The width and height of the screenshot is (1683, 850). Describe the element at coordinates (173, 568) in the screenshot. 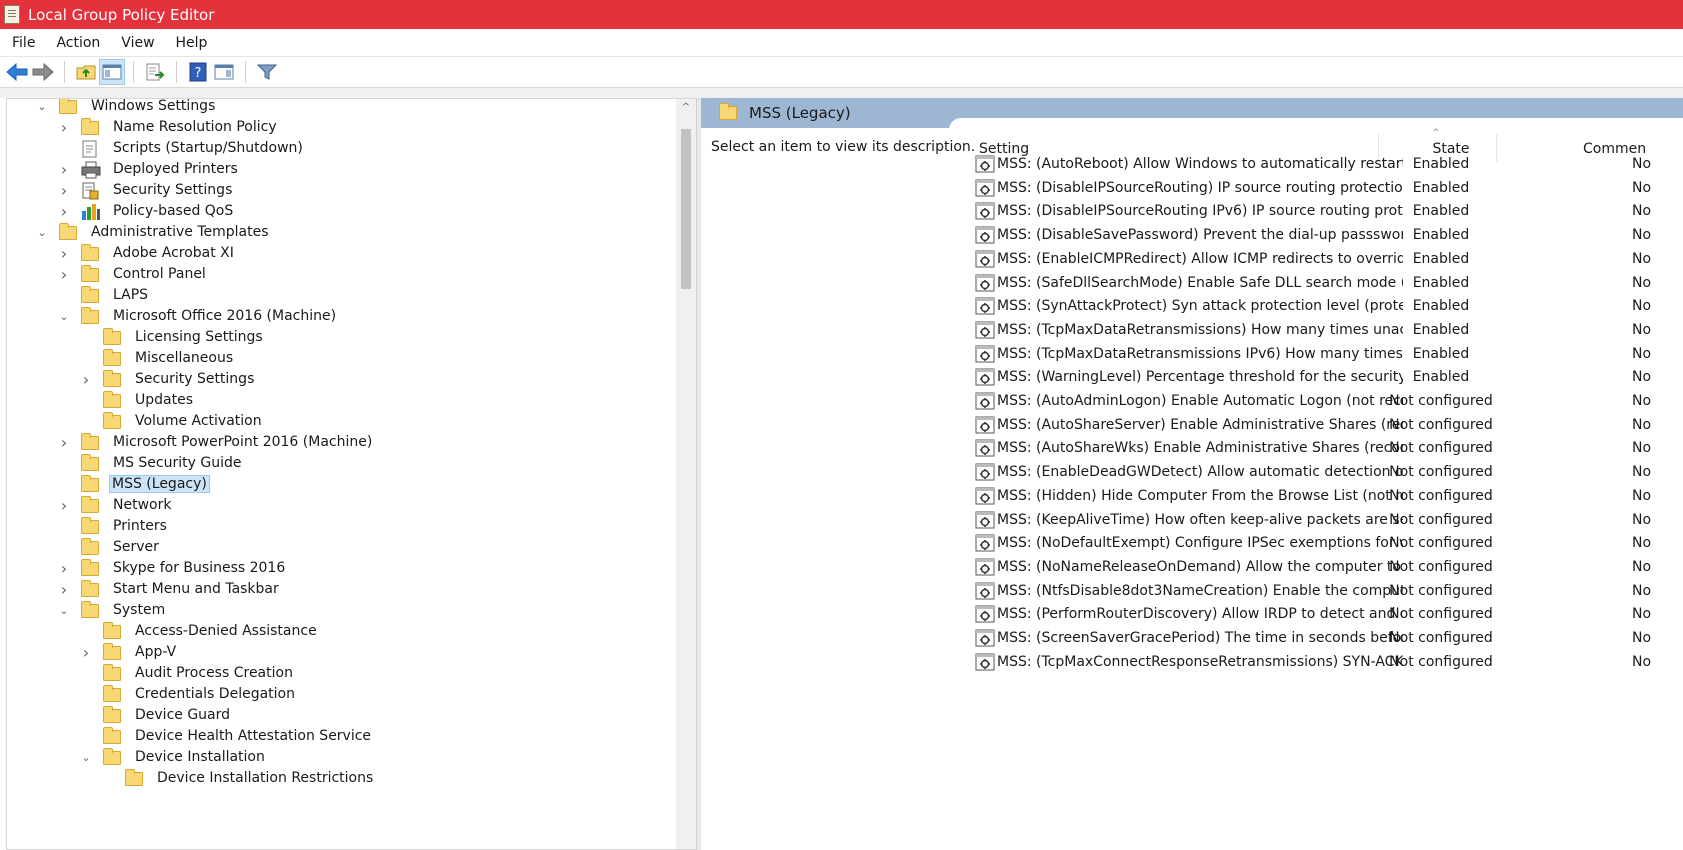

I see `tree-item-skype-for-business-2016: › Skype for Business 2016` at that location.